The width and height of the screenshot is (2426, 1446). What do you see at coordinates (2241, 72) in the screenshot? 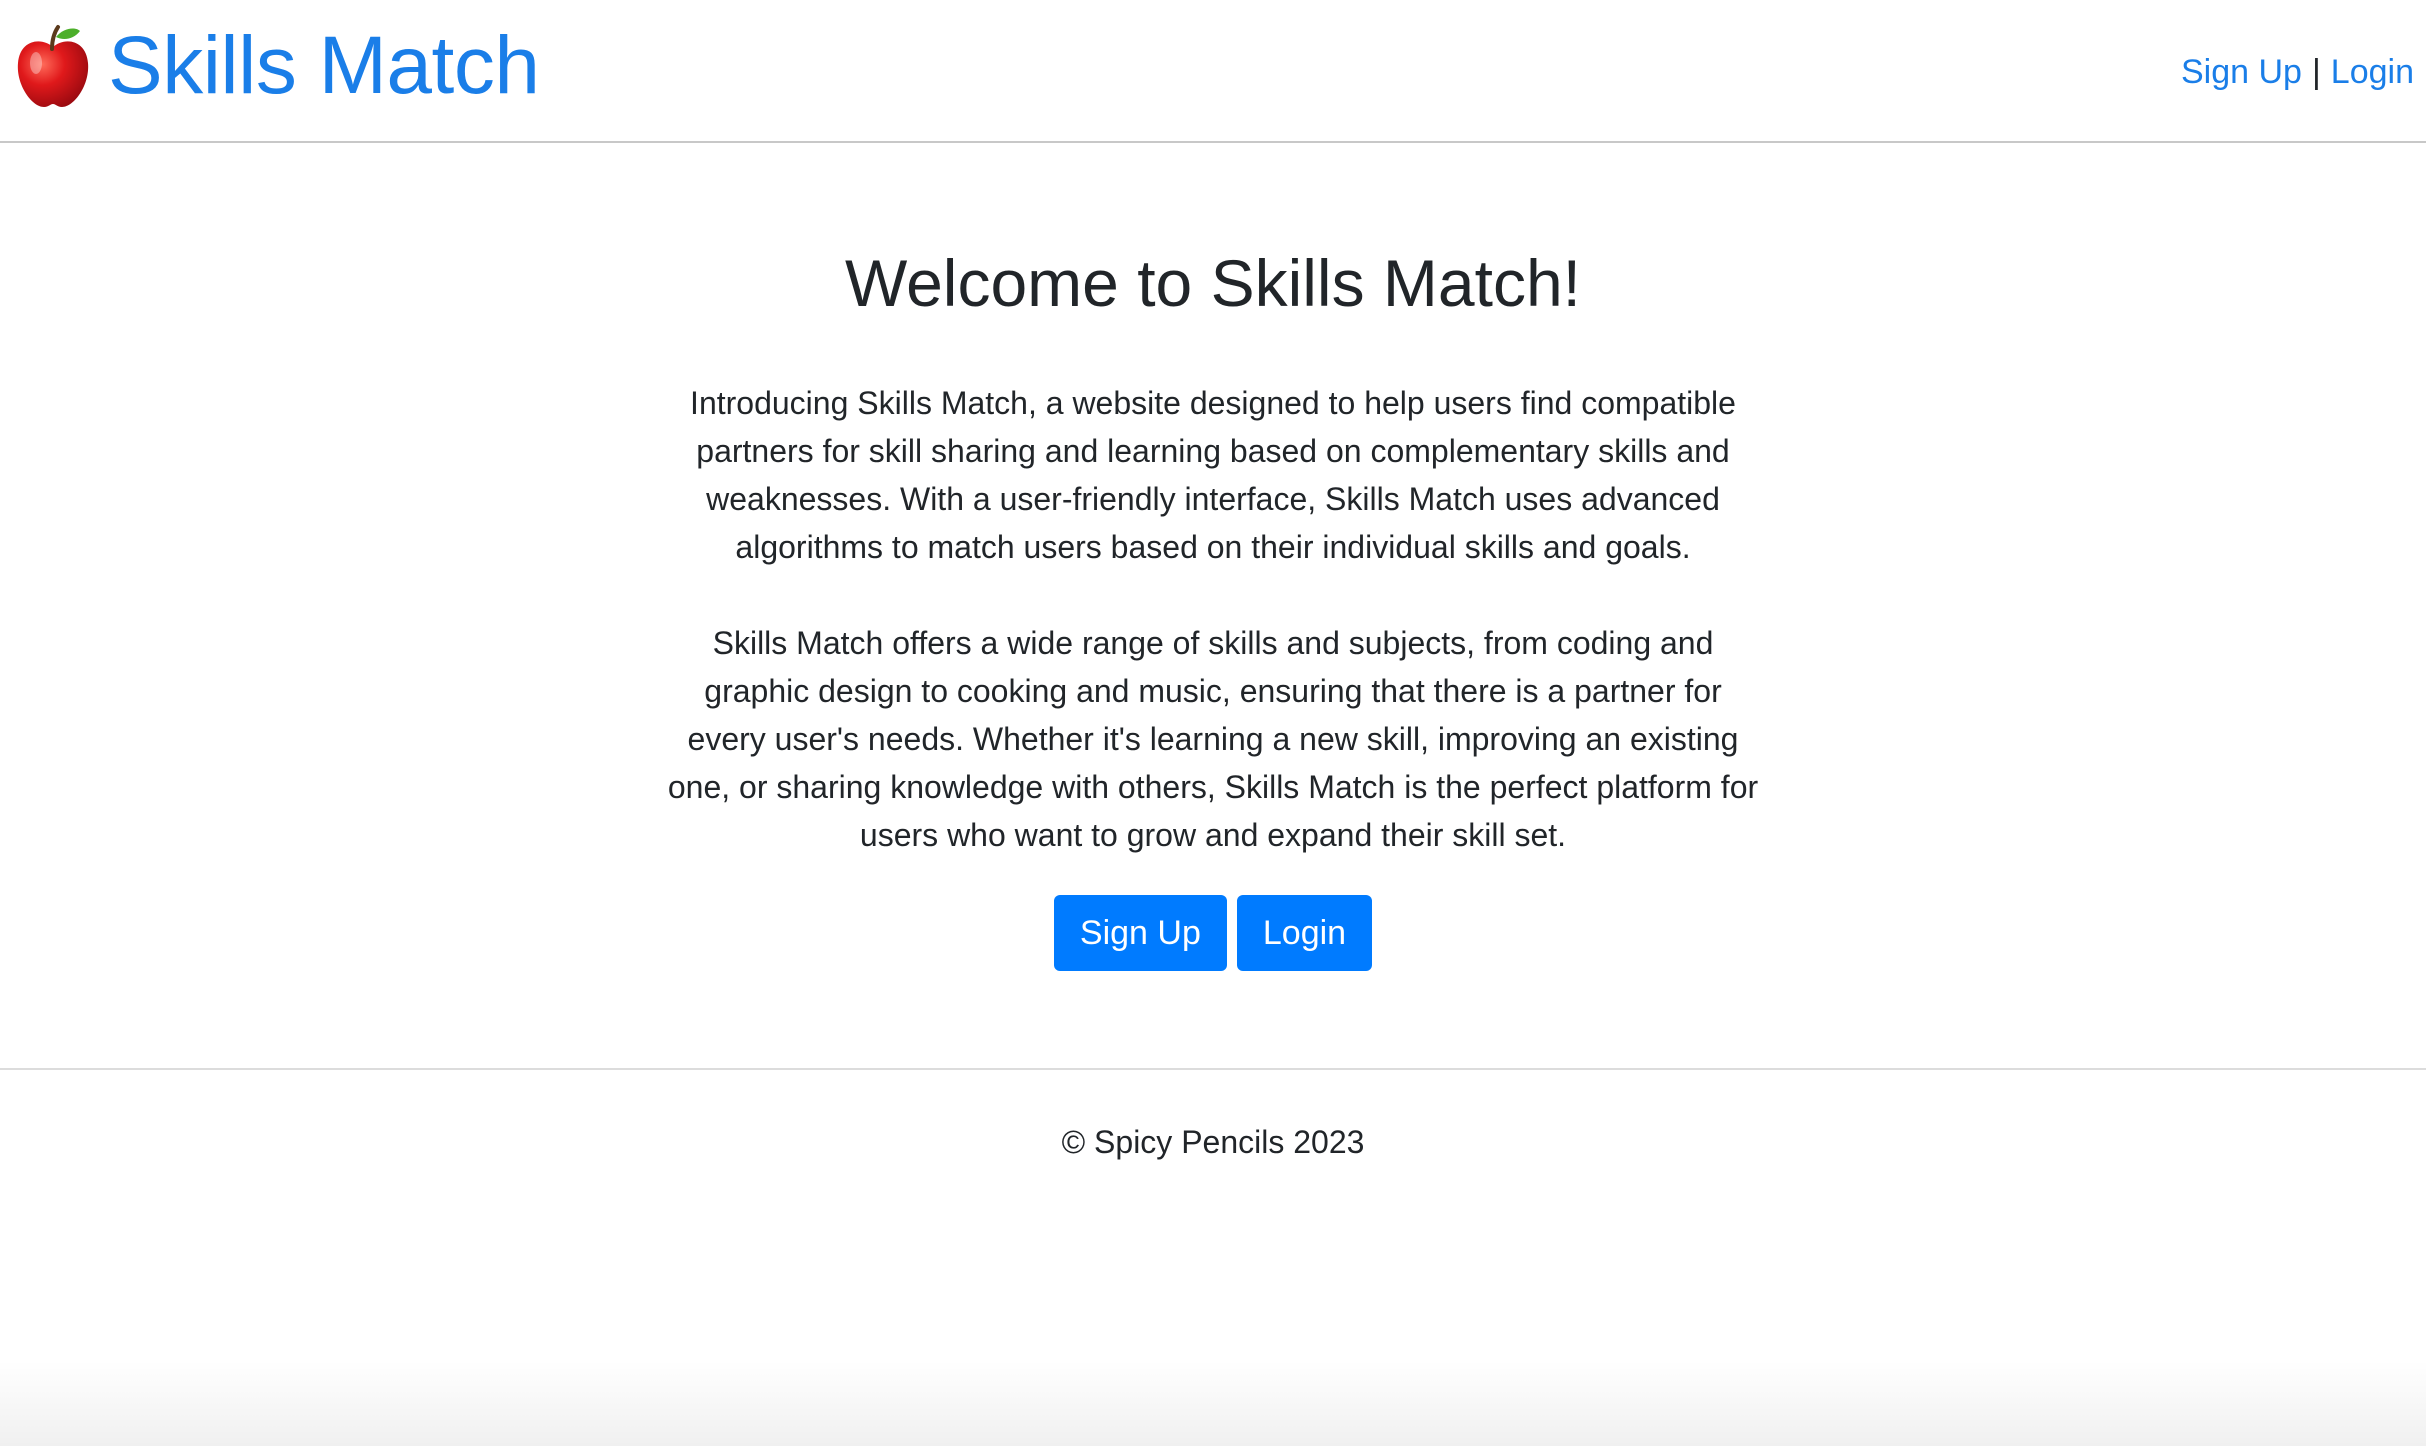
I see `nav-signup-link: Sign Up` at bounding box center [2241, 72].